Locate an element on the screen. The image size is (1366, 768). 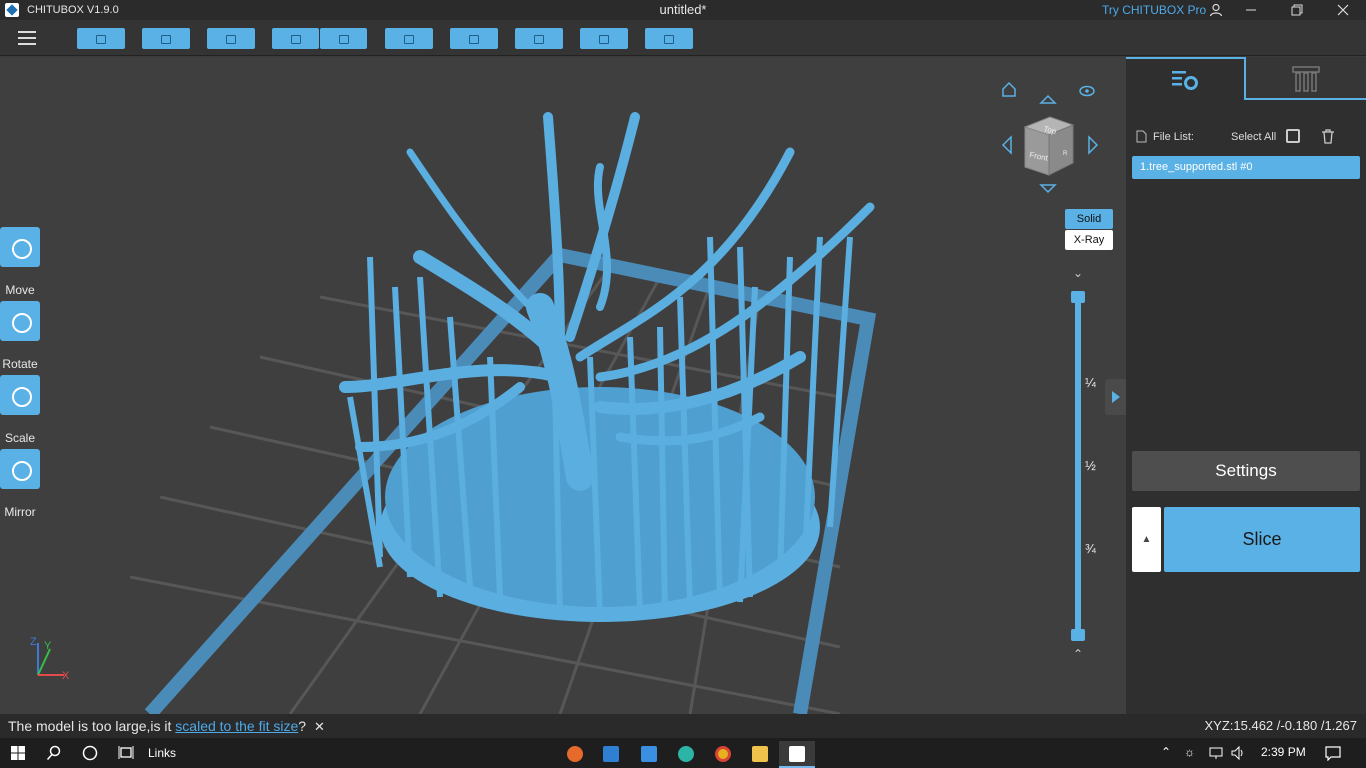
copy-button is located at coordinates (409, 38).